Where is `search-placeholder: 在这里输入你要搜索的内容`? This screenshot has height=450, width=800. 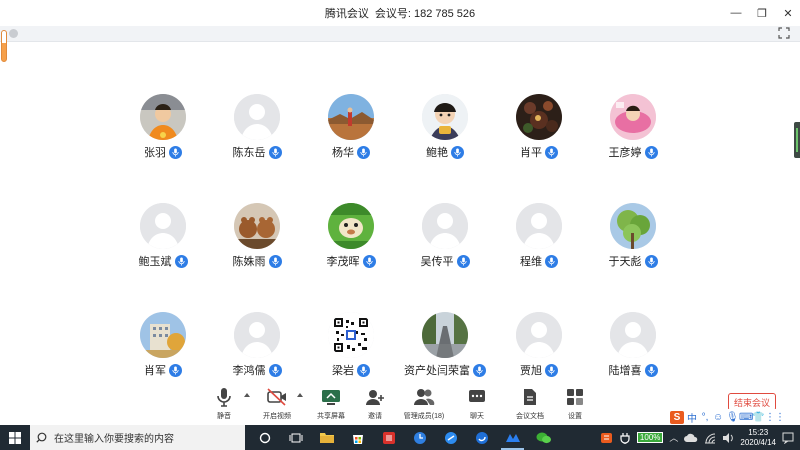
search-placeholder: 在这里输入你要搜索的内容 is located at coordinates (114, 439).